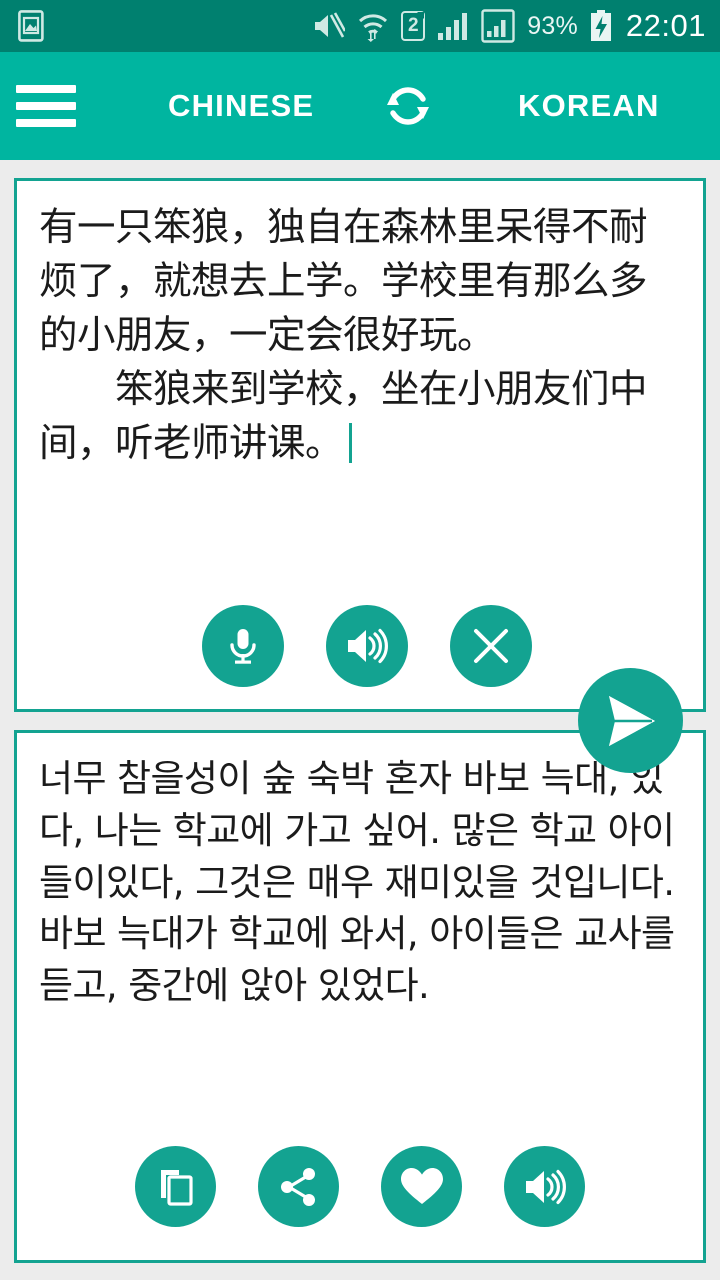  Describe the element at coordinates (498, 26) in the screenshot. I see `signal-bars-boxed-icon` at that location.